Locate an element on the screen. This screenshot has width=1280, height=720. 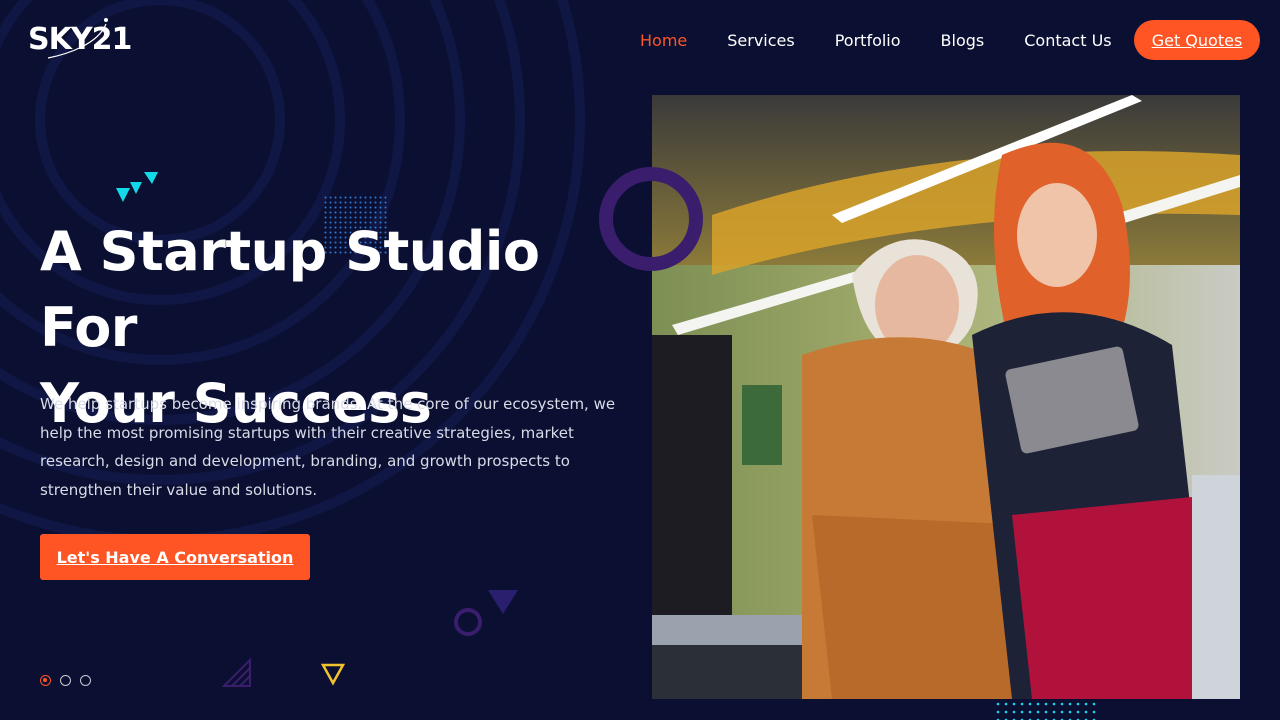
nav-services: Services is located at coordinates (760, 40).